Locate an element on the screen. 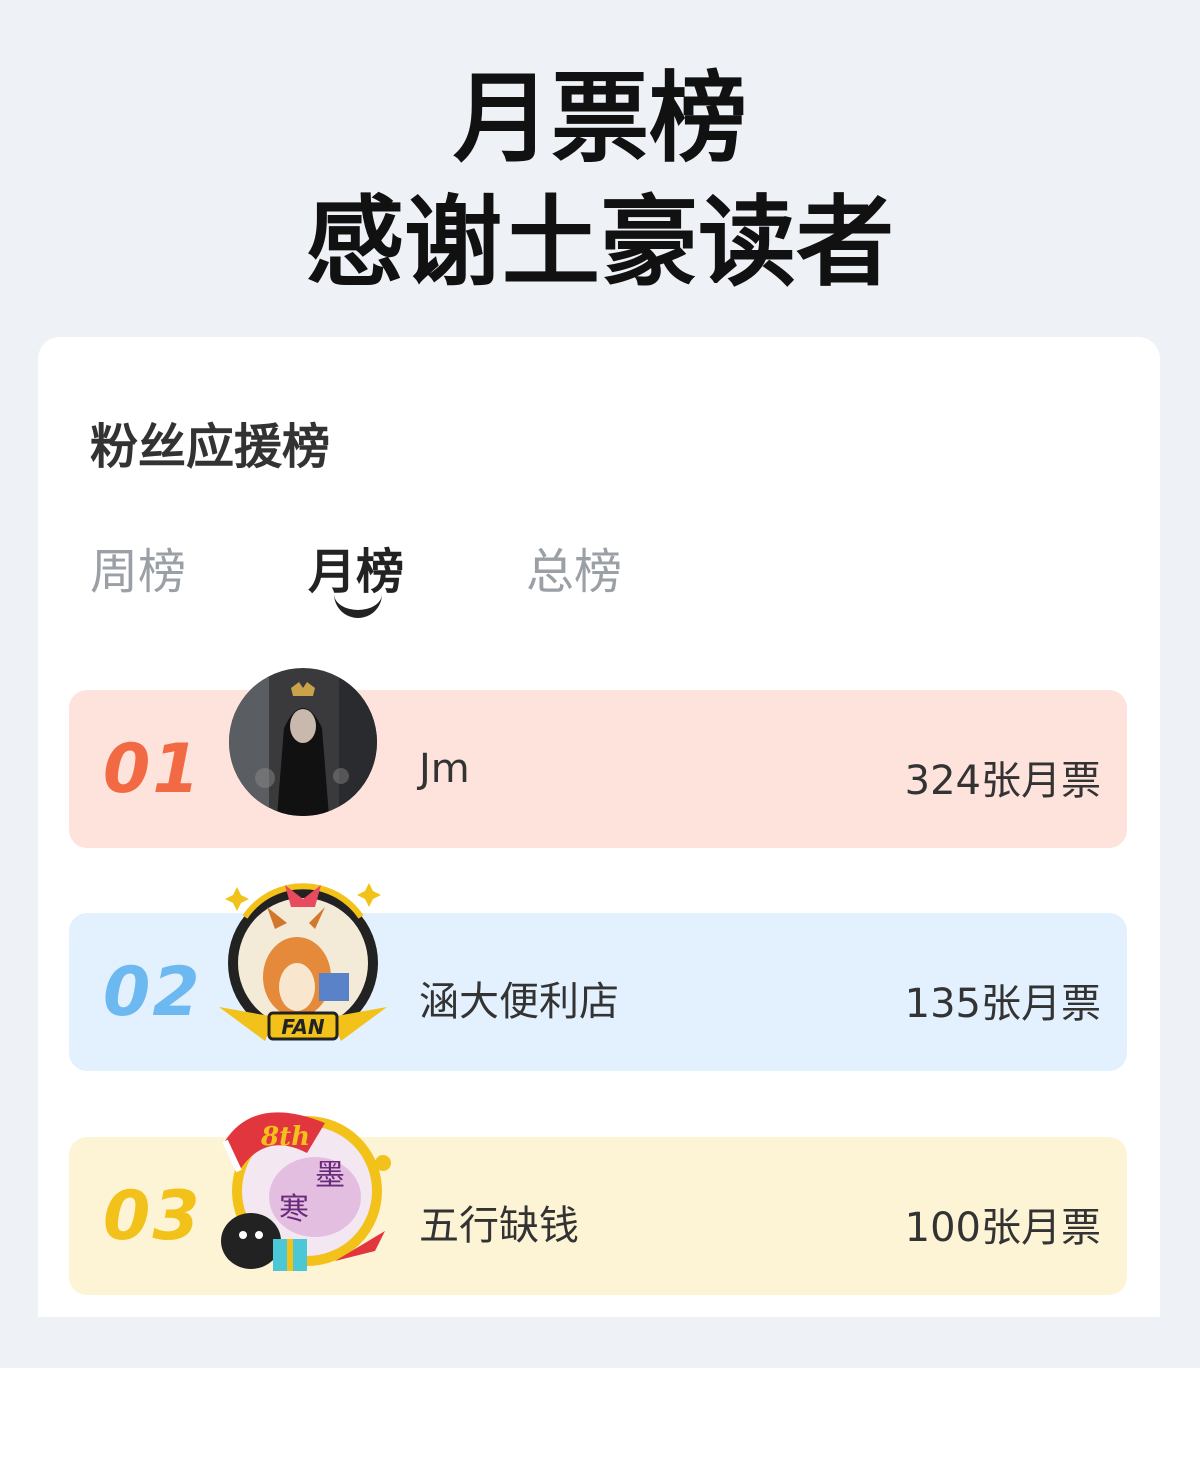  svg-text: FAN is located at coordinates (303, 1027).